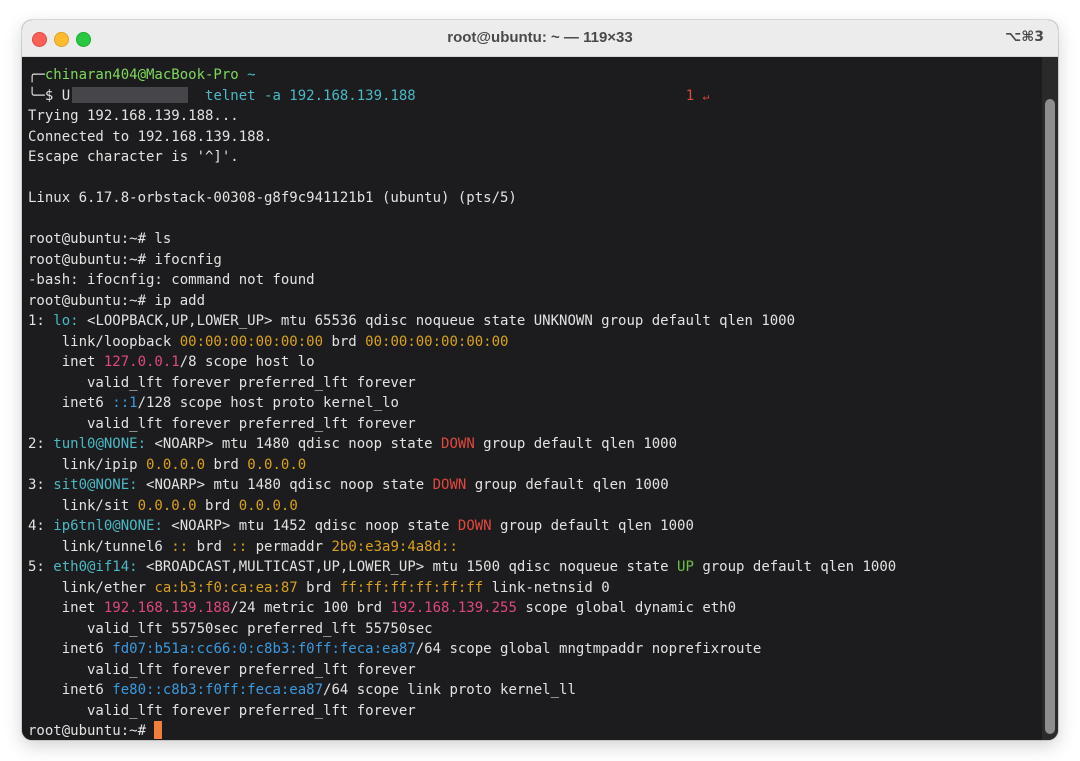 Image resolution: width=1080 pixels, height=761 pixels. I want to click on terminal-text-segment: link-netnsid 0, so click(546, 587).